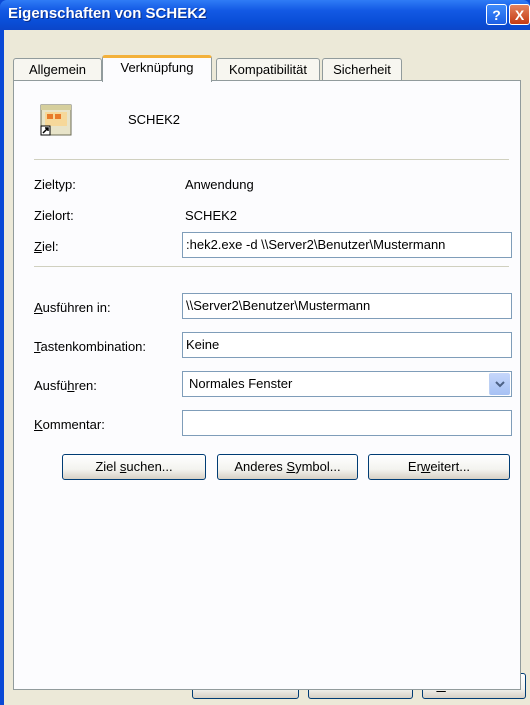  What do you see at coordinates (211, 215) in the screenshot?
I see `zielort-value: SCHEK2` at bounding box center [211, 215].